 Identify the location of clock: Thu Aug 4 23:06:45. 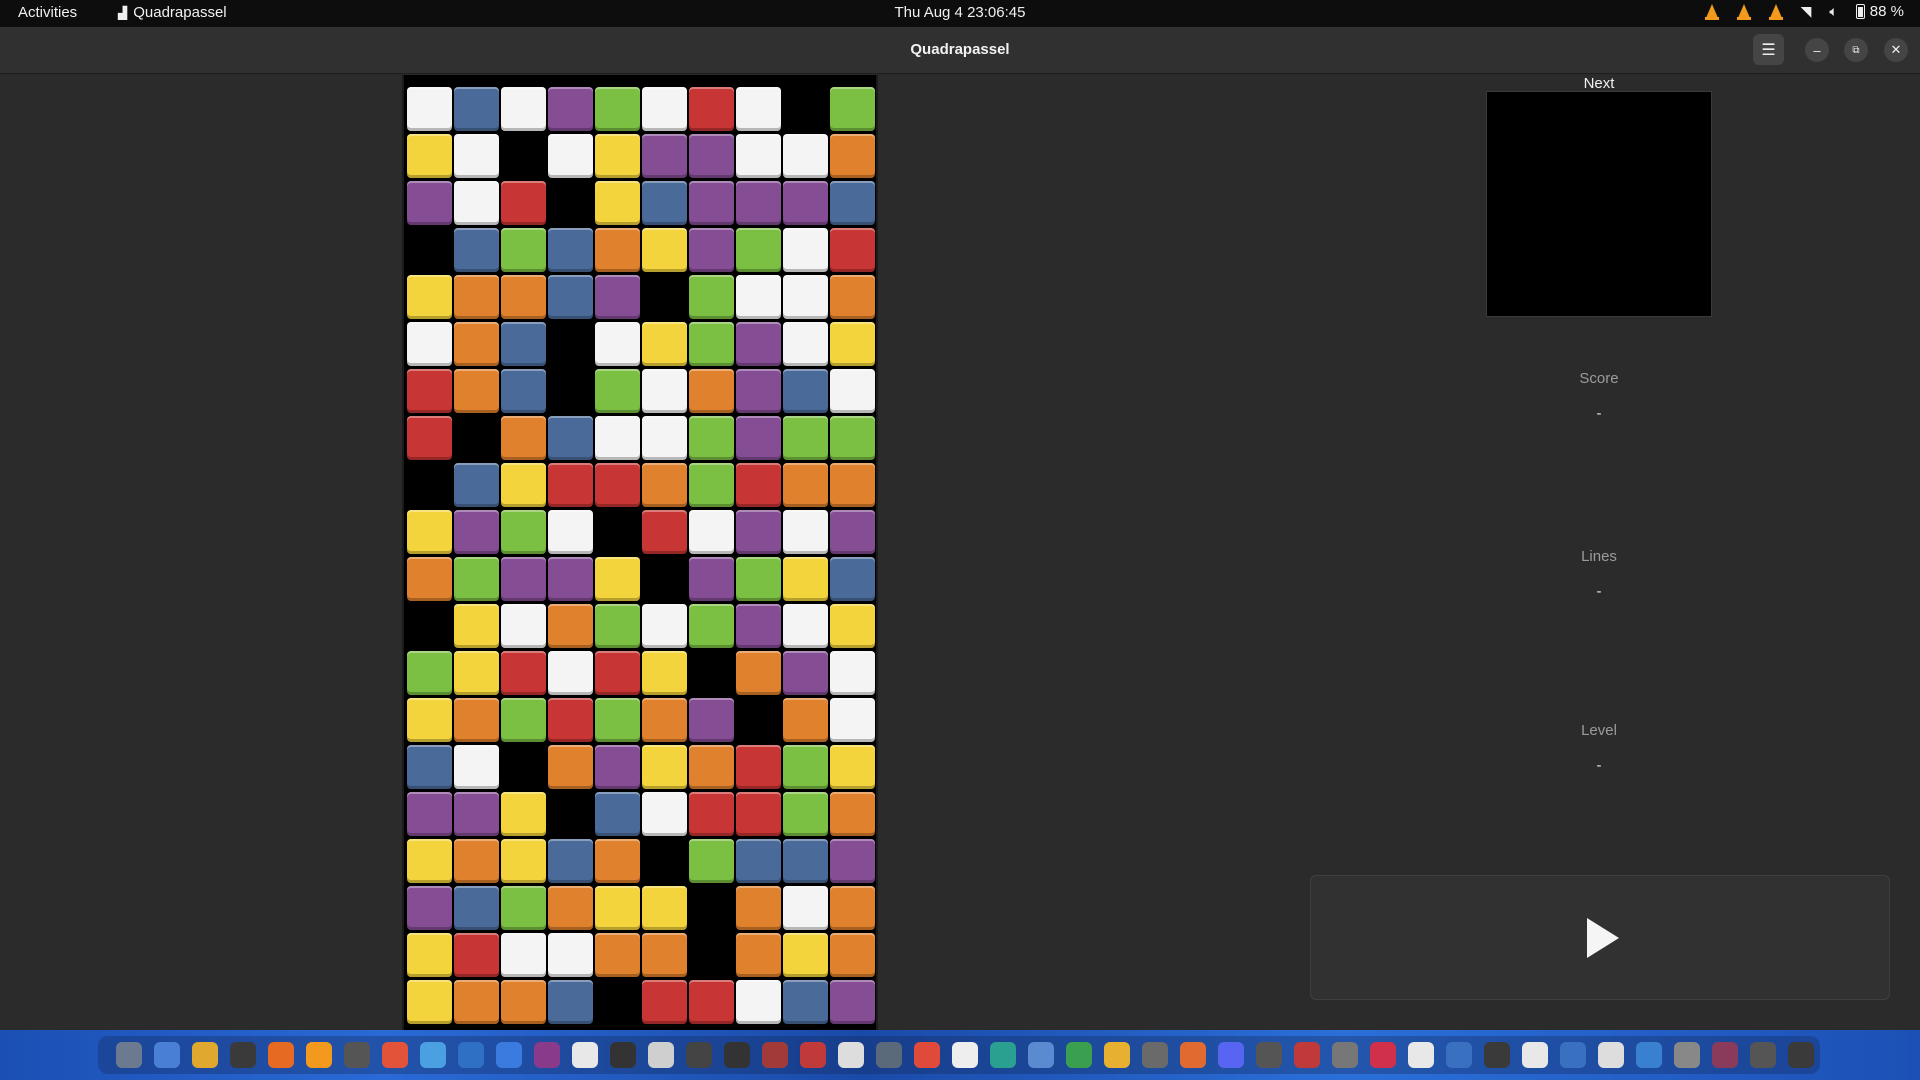
(960, 12).